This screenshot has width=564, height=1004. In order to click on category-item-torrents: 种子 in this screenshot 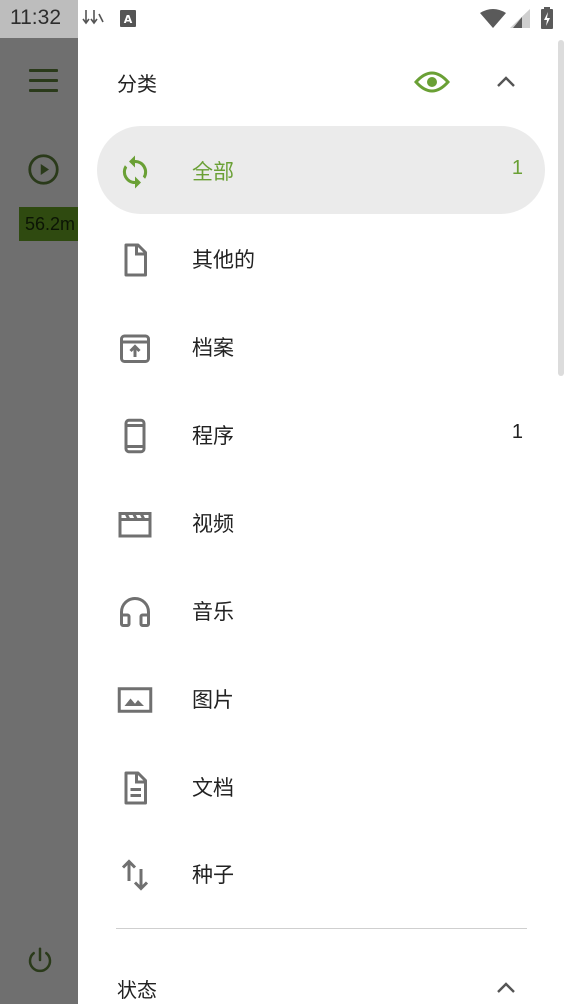, I will do `click(321, 873)`.